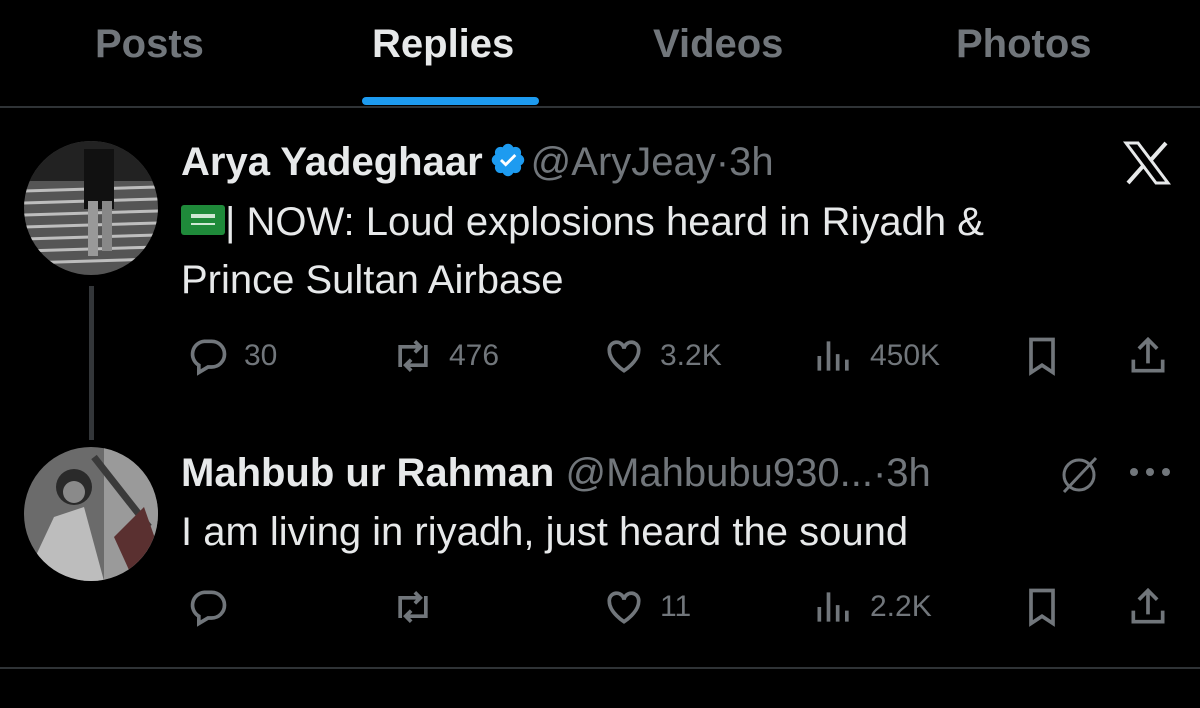  Describe the element at coordinates (372, 280) in the screenshot. I see `tweet-text-line2: Prince Sultan Airbase` at that location.